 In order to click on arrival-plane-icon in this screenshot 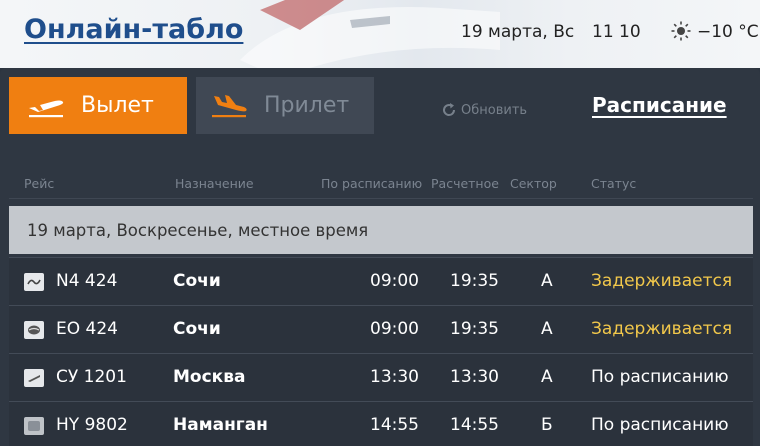, I will do `click(229, 105)`.